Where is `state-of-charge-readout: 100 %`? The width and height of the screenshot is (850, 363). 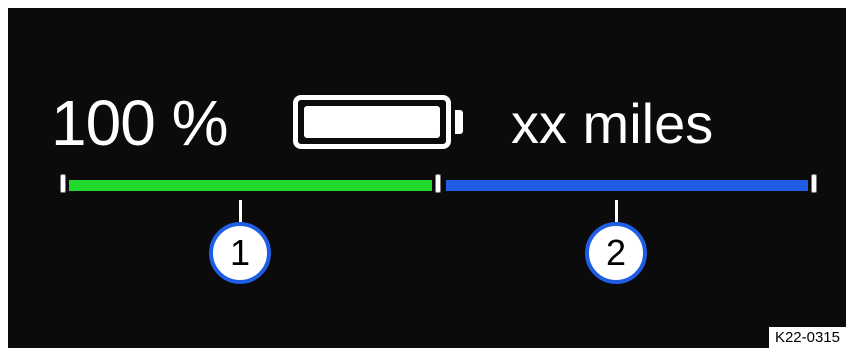
state-of-charge-readout: 100 % is located at coordinates (139, 123).